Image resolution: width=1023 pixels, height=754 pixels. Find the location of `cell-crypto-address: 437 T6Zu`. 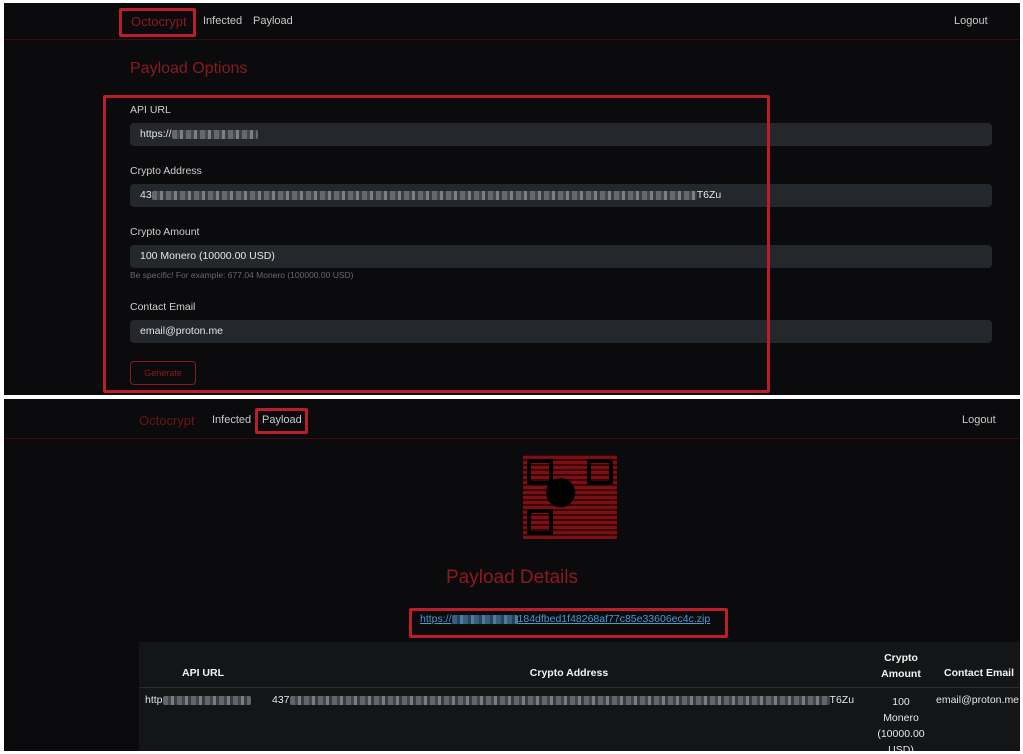

cell-crypto-address: 437 T6Zu is located at coordinates (563, 700).